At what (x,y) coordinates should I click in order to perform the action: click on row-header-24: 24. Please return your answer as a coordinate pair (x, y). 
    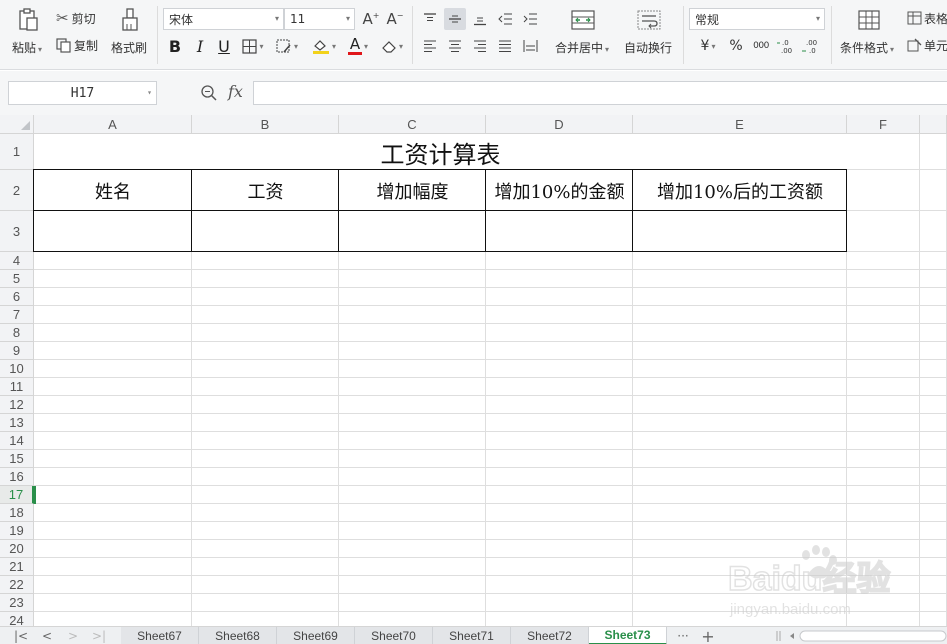
    Looking at the image, I should click on (17, 619).